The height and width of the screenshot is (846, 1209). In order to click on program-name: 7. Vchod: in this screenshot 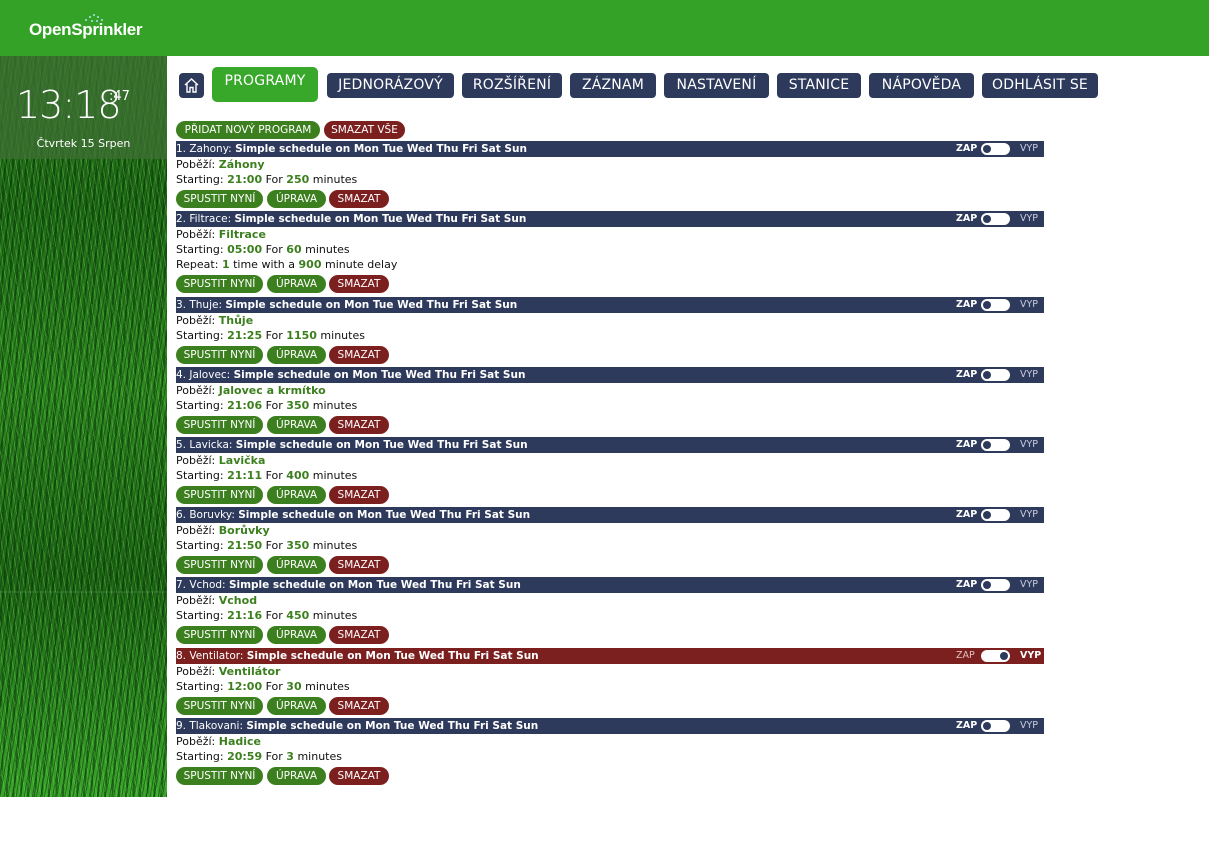, I will do `click(201, 585)`.